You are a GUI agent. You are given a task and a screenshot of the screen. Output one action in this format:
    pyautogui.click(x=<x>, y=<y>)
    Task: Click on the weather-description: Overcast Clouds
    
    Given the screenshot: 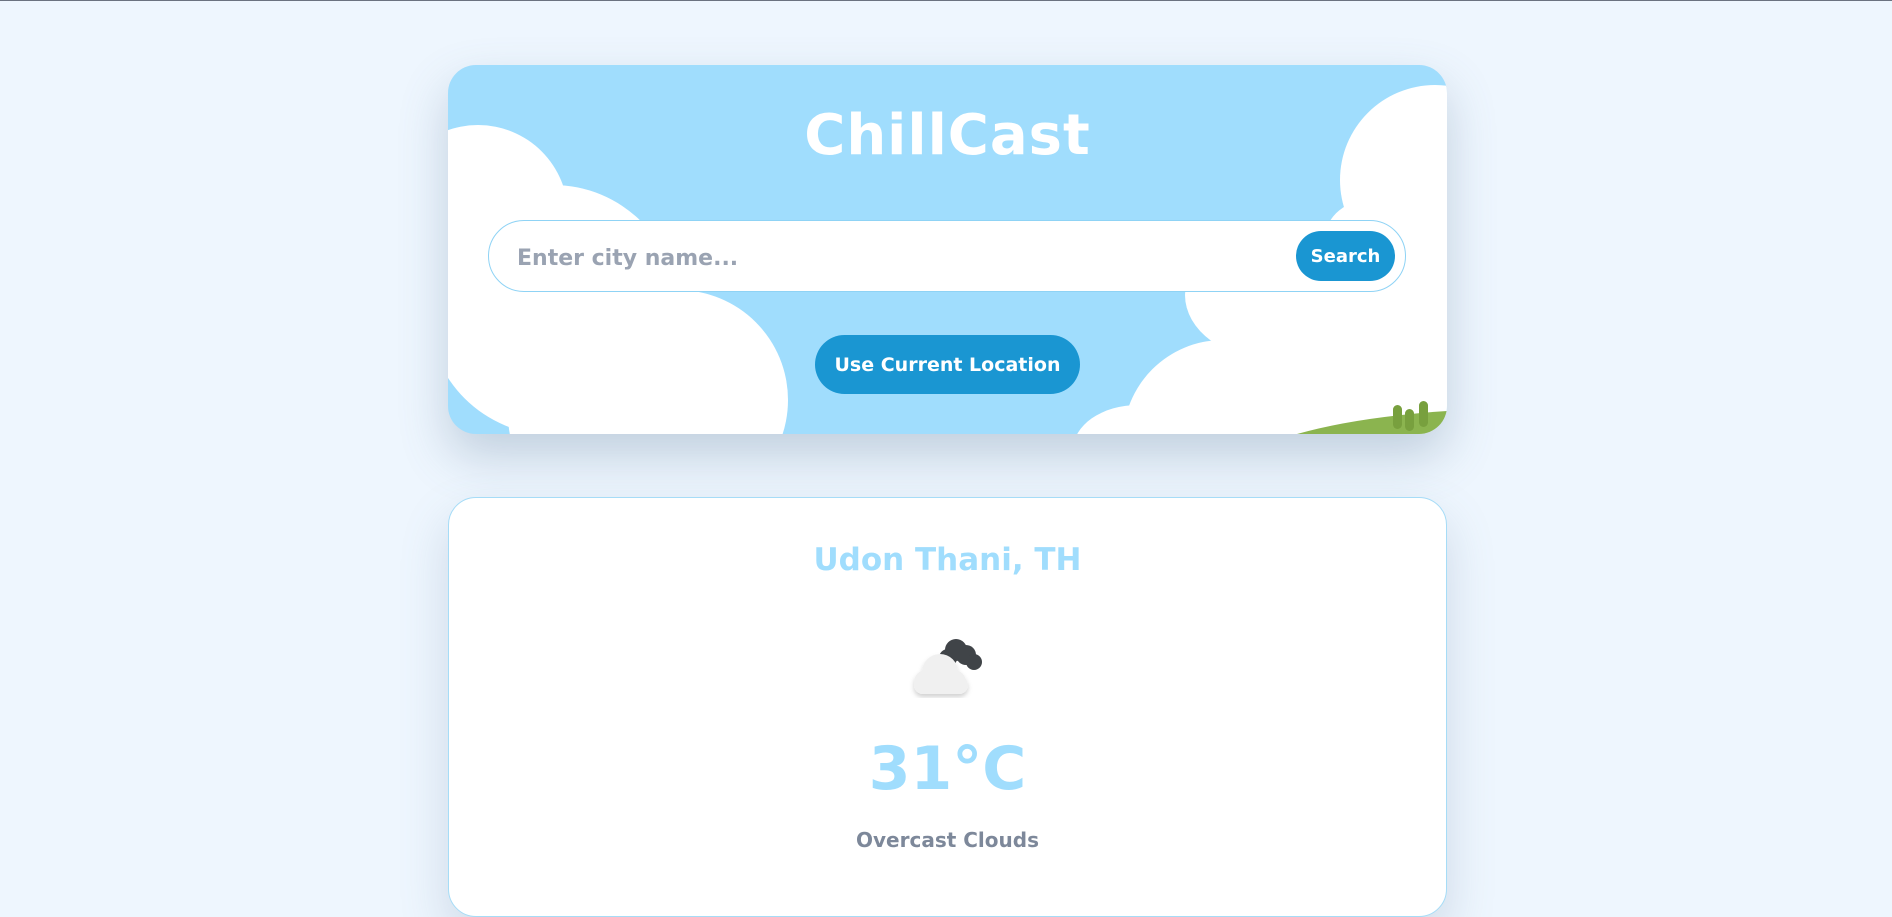 What is the action you would take?
    pyautogui.click(x=947, y=840)
    